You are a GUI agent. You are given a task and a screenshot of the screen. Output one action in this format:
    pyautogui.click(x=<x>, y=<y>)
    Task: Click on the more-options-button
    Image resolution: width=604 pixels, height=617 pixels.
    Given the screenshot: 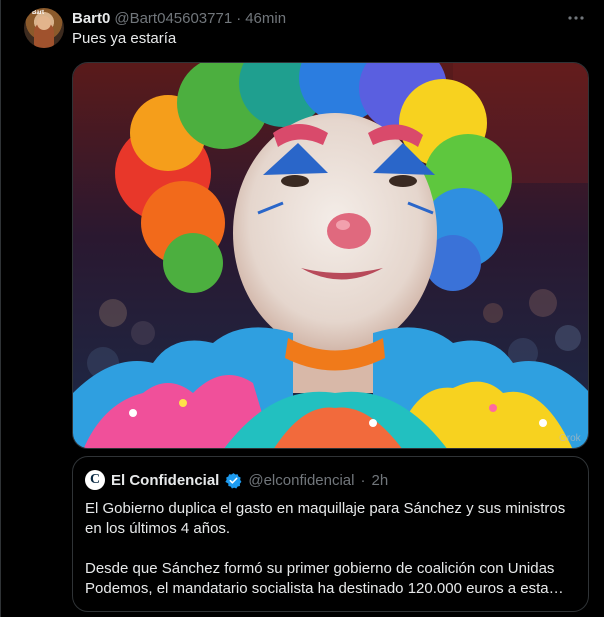 What is the action you would take?
    pyautogui.click(x=576, y=18)
    